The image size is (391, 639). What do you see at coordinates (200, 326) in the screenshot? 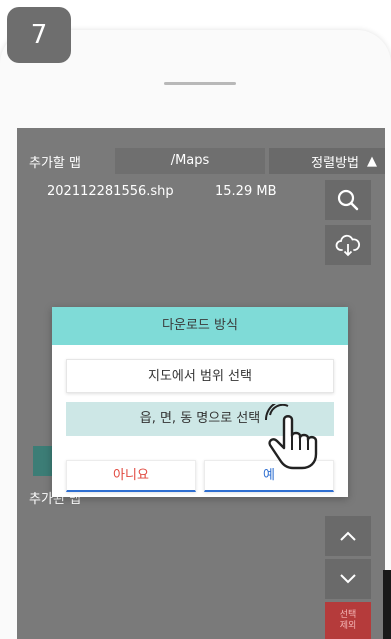
I see `dialog-title: 다운로드 방식` at bounding box center [200, 326].